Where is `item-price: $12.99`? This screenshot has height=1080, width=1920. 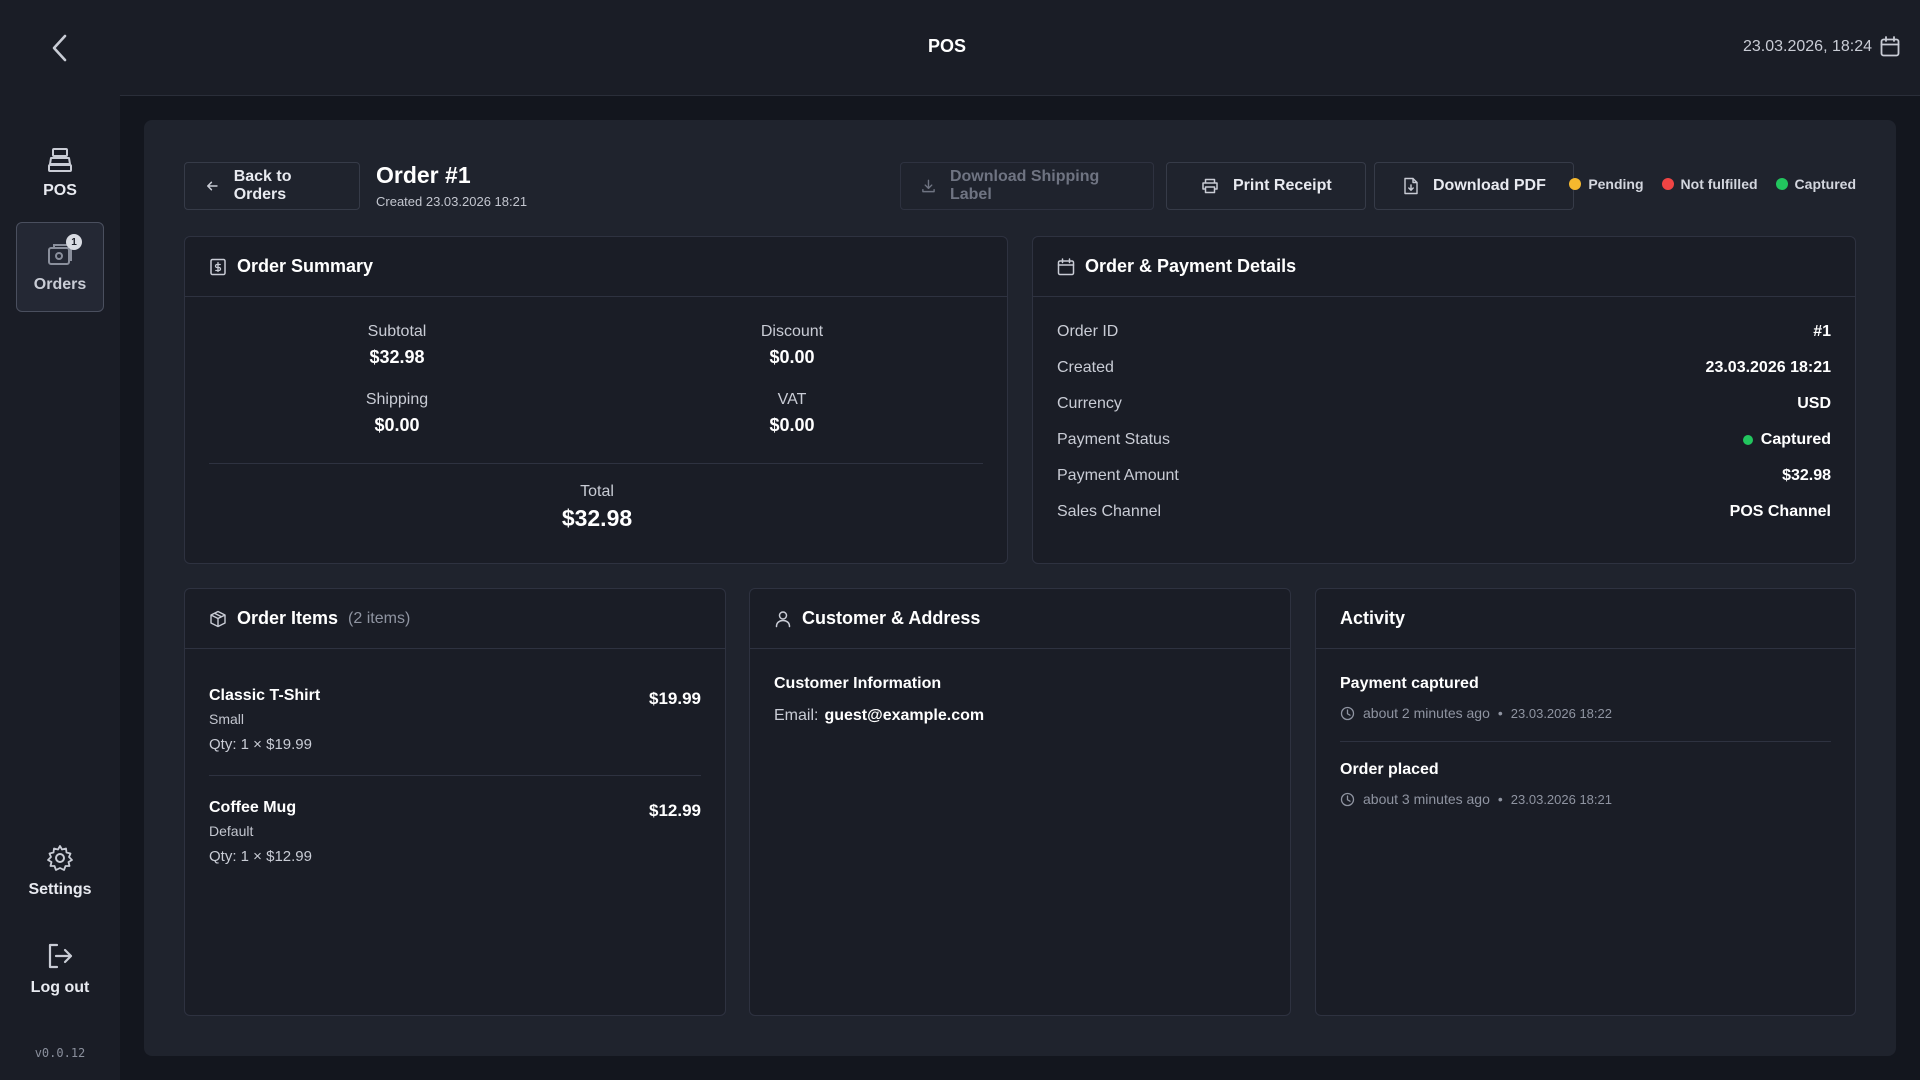
item-price: $12.99 is located at coordinates (675, 810).